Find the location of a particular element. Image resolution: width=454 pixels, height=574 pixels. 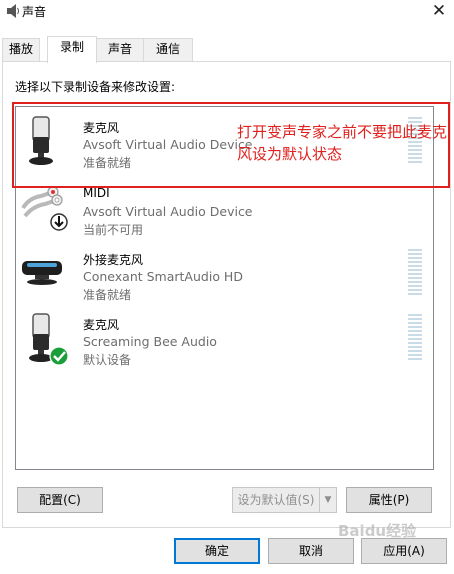

instruction-label: 选择以下录制设备来修改设置: is located at coordinates (95, 87).